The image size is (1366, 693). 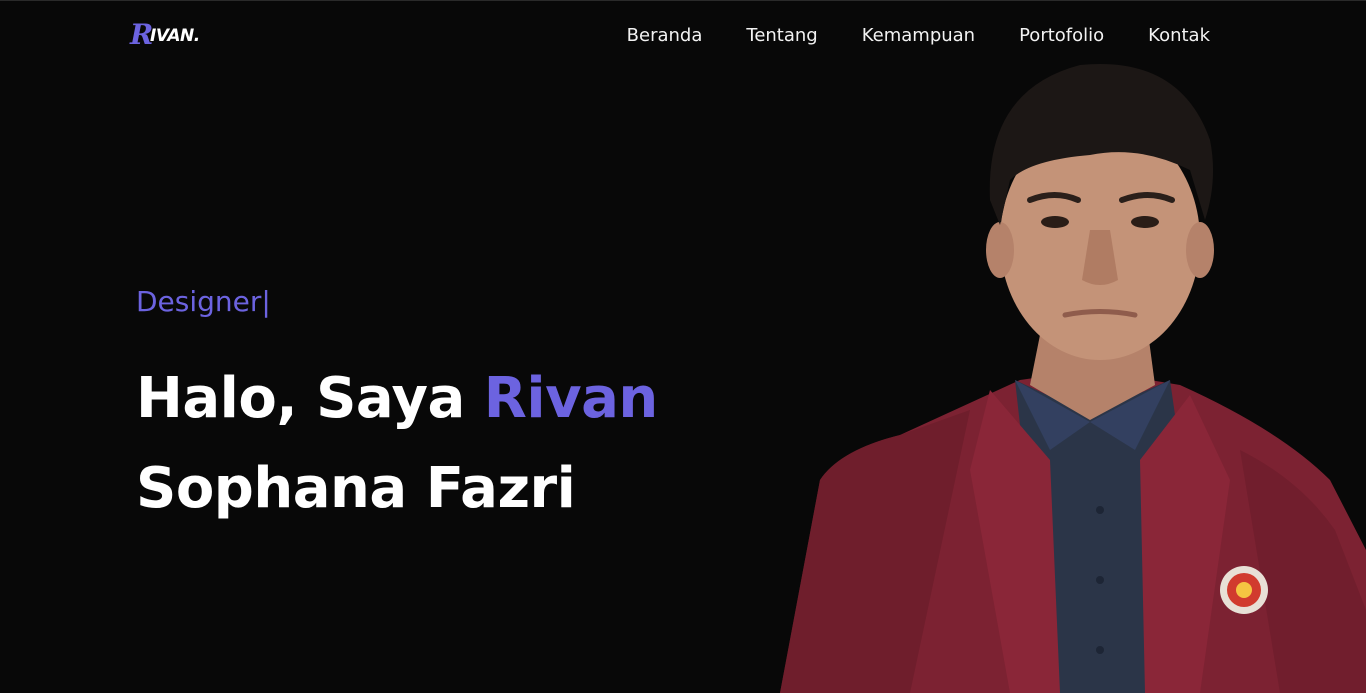 I want to click on nav-link-kontak: Kontak, so click(x=1179, y=36).